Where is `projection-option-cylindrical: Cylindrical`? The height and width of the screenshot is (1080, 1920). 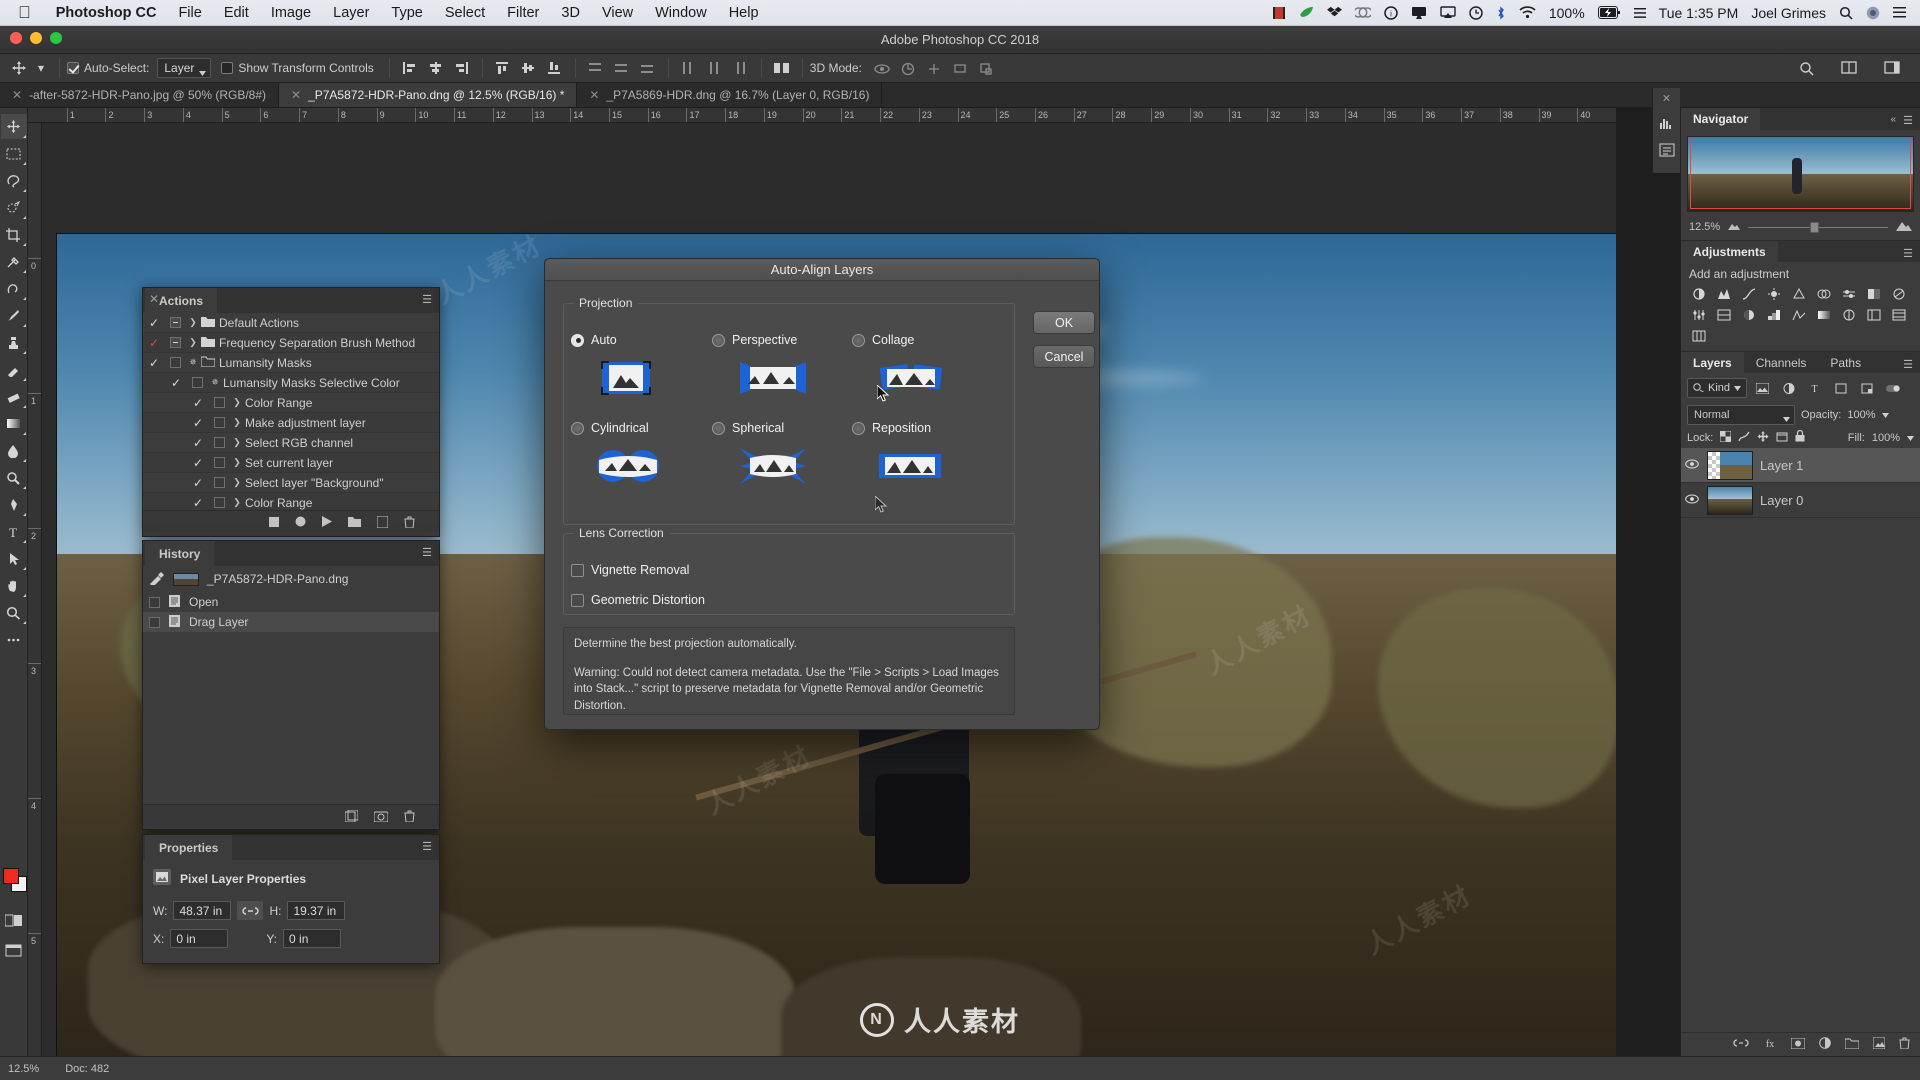
projection-option-cylindrical: Cylindrical is located at coordinates (610, 428).